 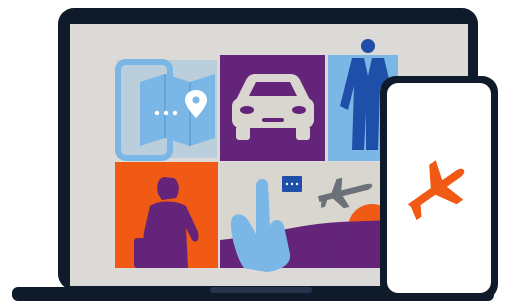 What do you see at coordinates (166, 215) in the screenshot?
I see `traveler-tile` at bounding box center [166, 215].